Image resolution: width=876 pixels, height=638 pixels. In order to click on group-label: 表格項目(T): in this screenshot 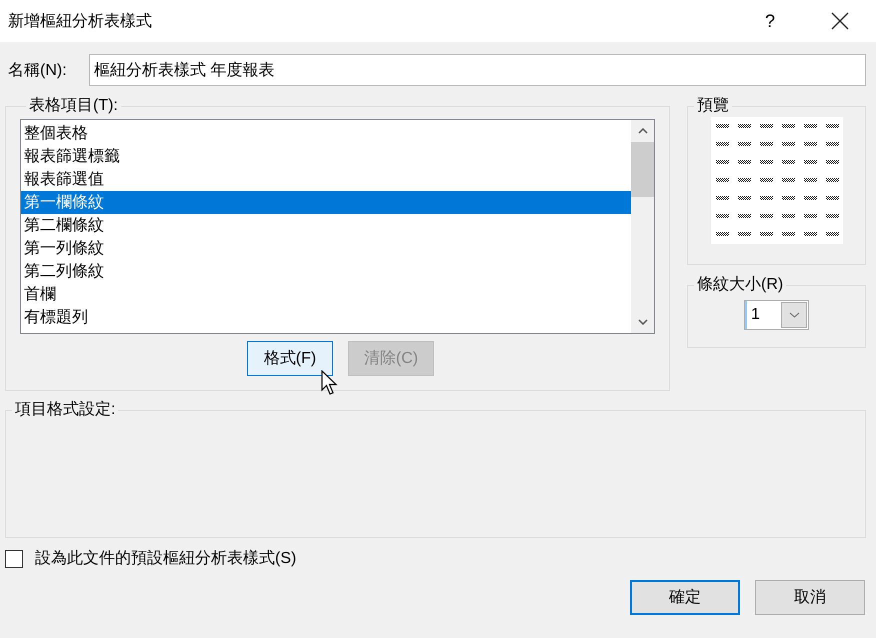, I will do `click(73, 106)`.